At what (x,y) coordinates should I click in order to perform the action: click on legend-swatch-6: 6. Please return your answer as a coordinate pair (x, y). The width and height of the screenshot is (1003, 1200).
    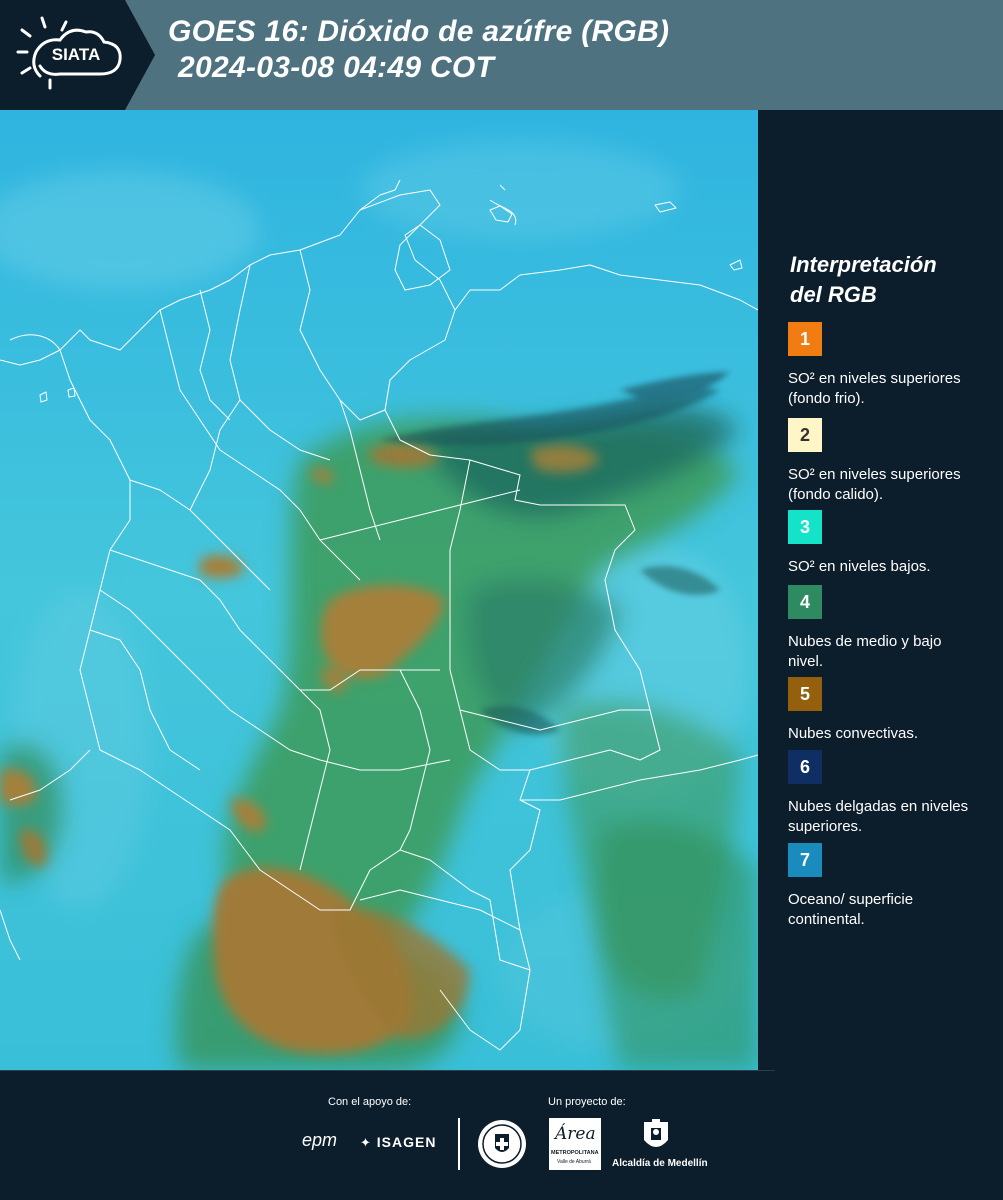
    Looking at the image, I should click on (805, 767).